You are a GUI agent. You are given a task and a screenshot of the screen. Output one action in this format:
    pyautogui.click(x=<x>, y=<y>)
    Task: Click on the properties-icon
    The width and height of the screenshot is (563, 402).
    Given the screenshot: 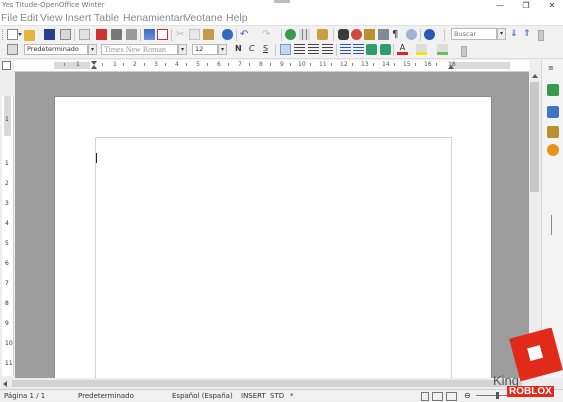 What is the action you would take?
    pyautogui.click(x=553, y=90)
    